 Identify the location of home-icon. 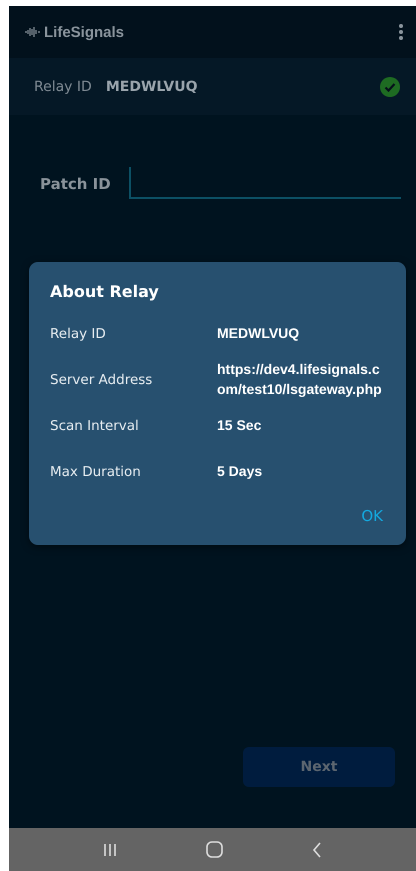
(214, 849).